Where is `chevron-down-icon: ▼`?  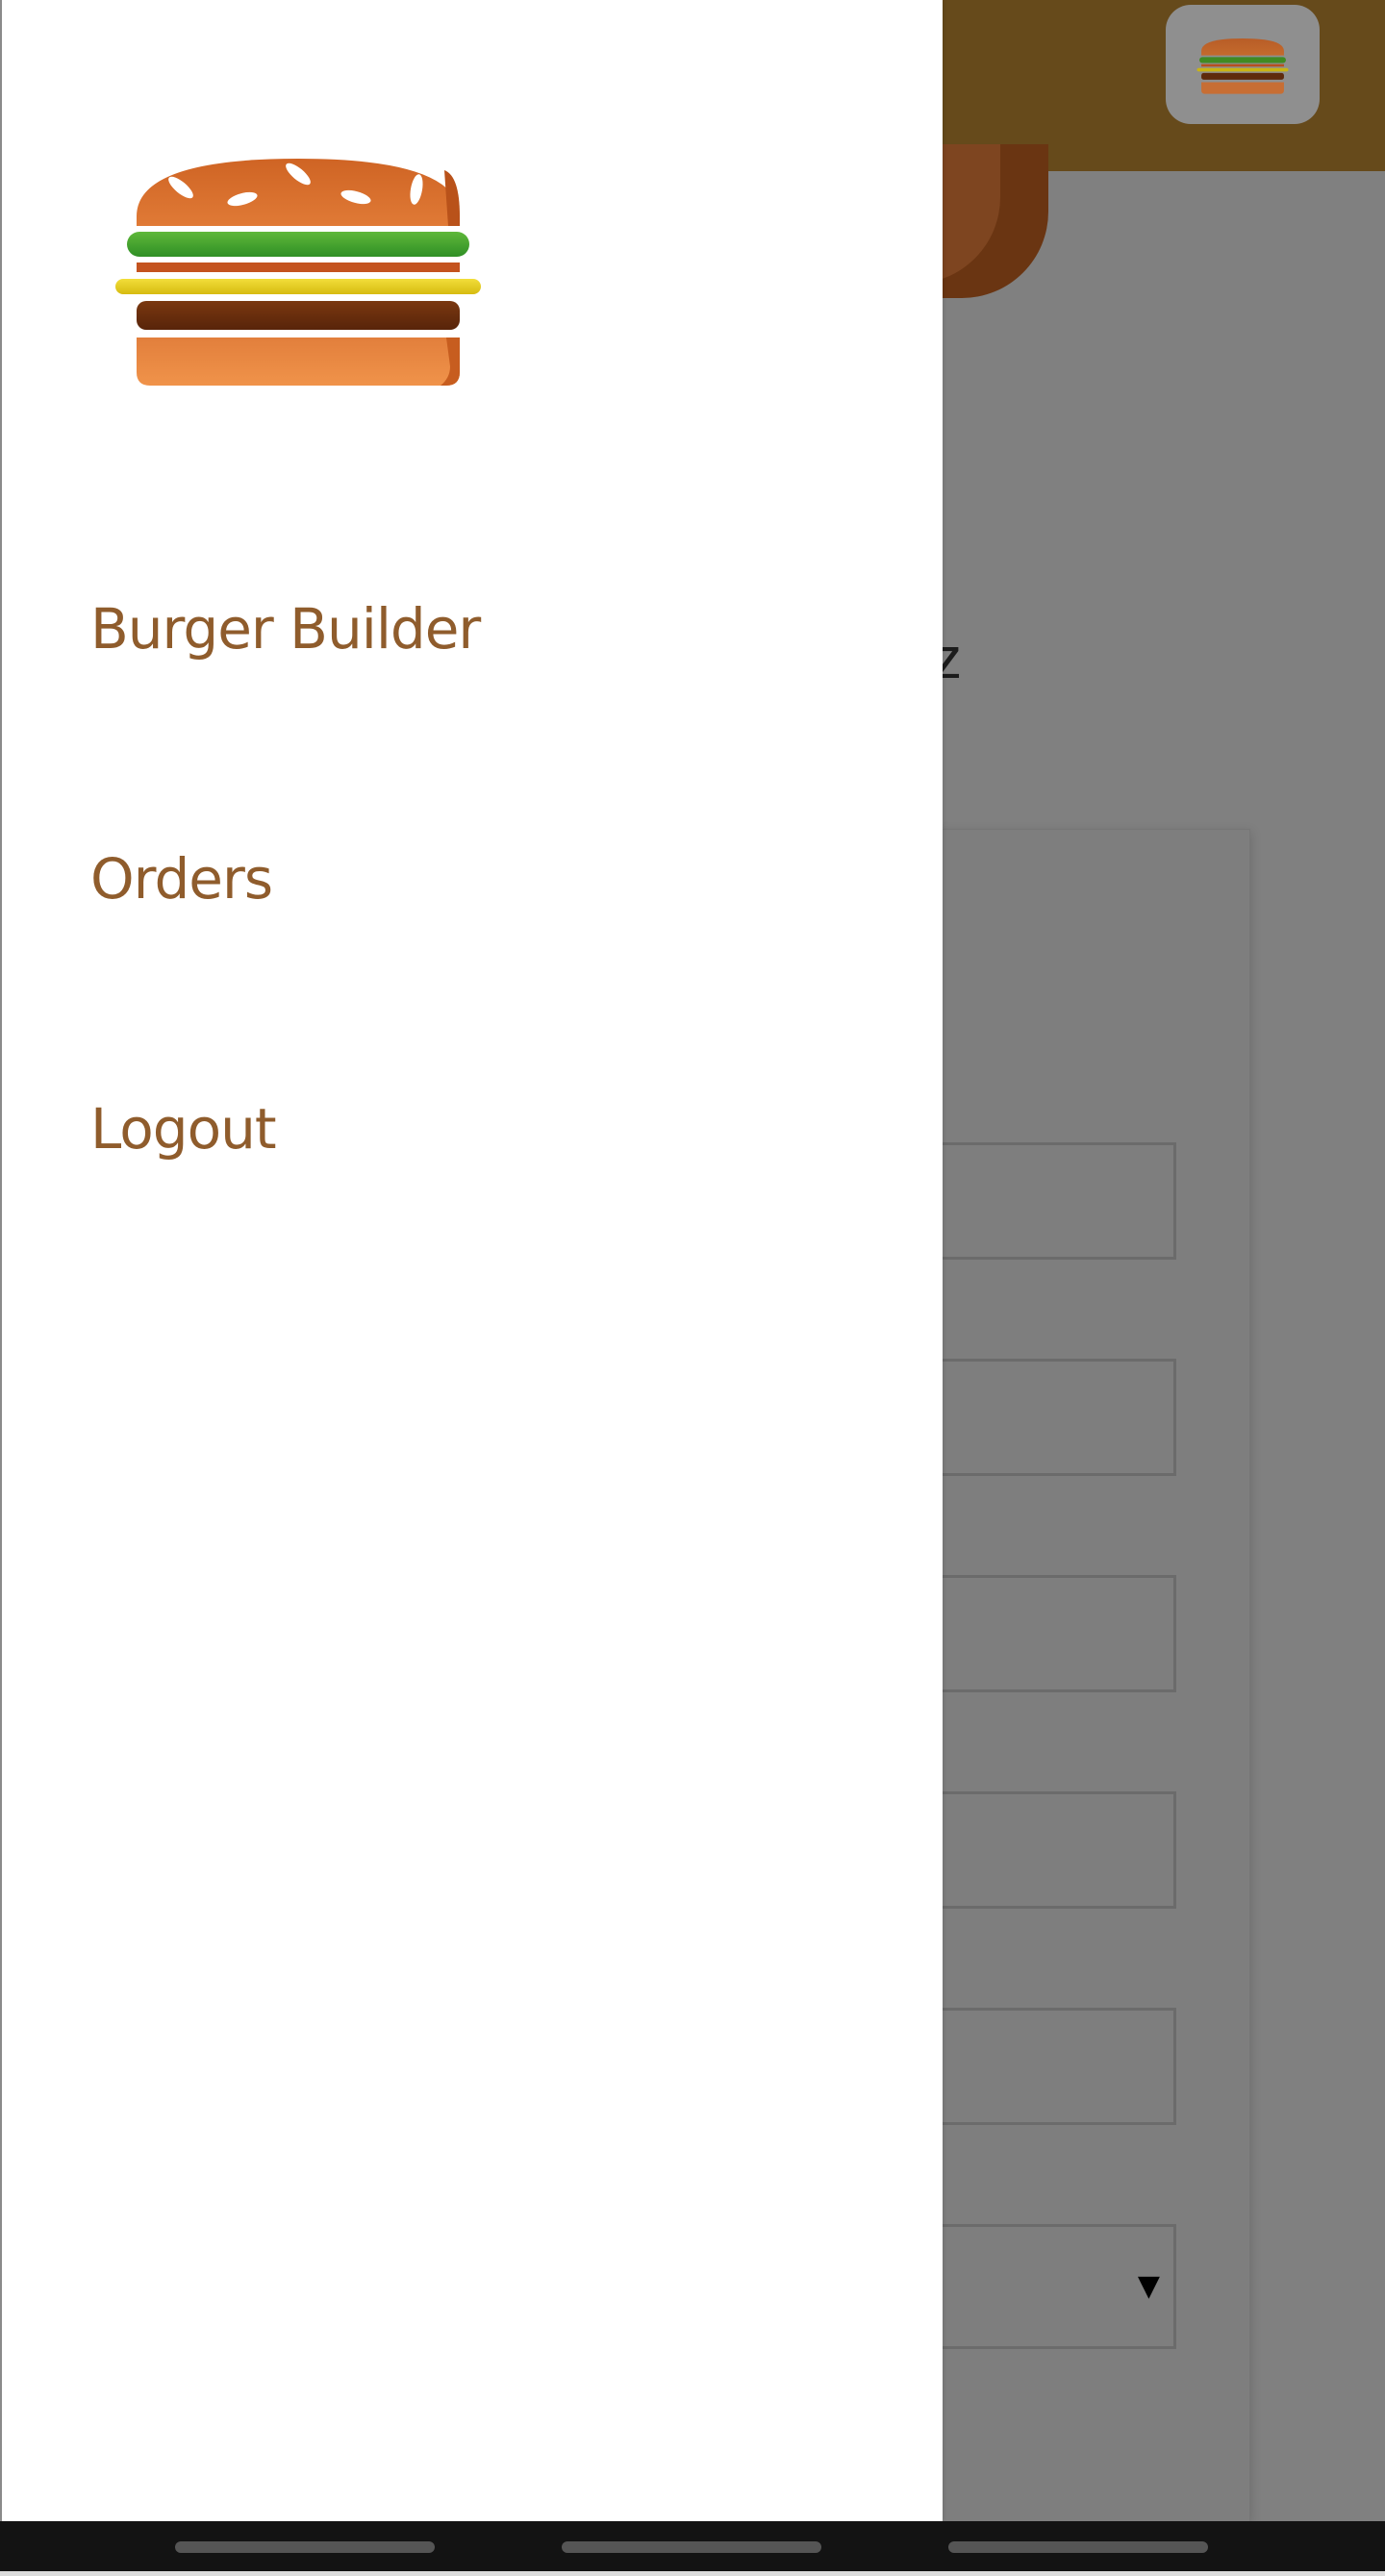
chevron-down-icon: ▼ is located at coordinates (1148, 2286).